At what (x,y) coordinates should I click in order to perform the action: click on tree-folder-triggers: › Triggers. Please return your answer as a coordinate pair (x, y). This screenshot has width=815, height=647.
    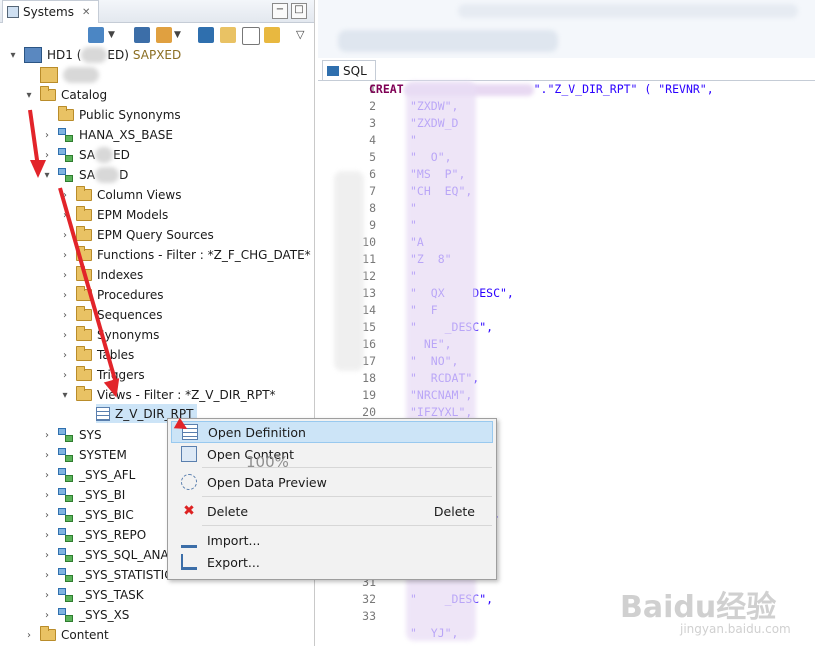
    Looking at the image, I should click on (102, 375).